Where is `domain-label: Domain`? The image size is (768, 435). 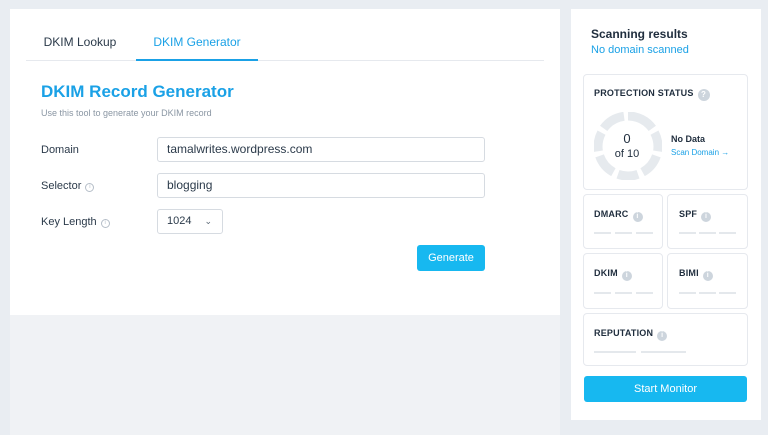 domain-label: Domain is located at coordinates (60, 150).